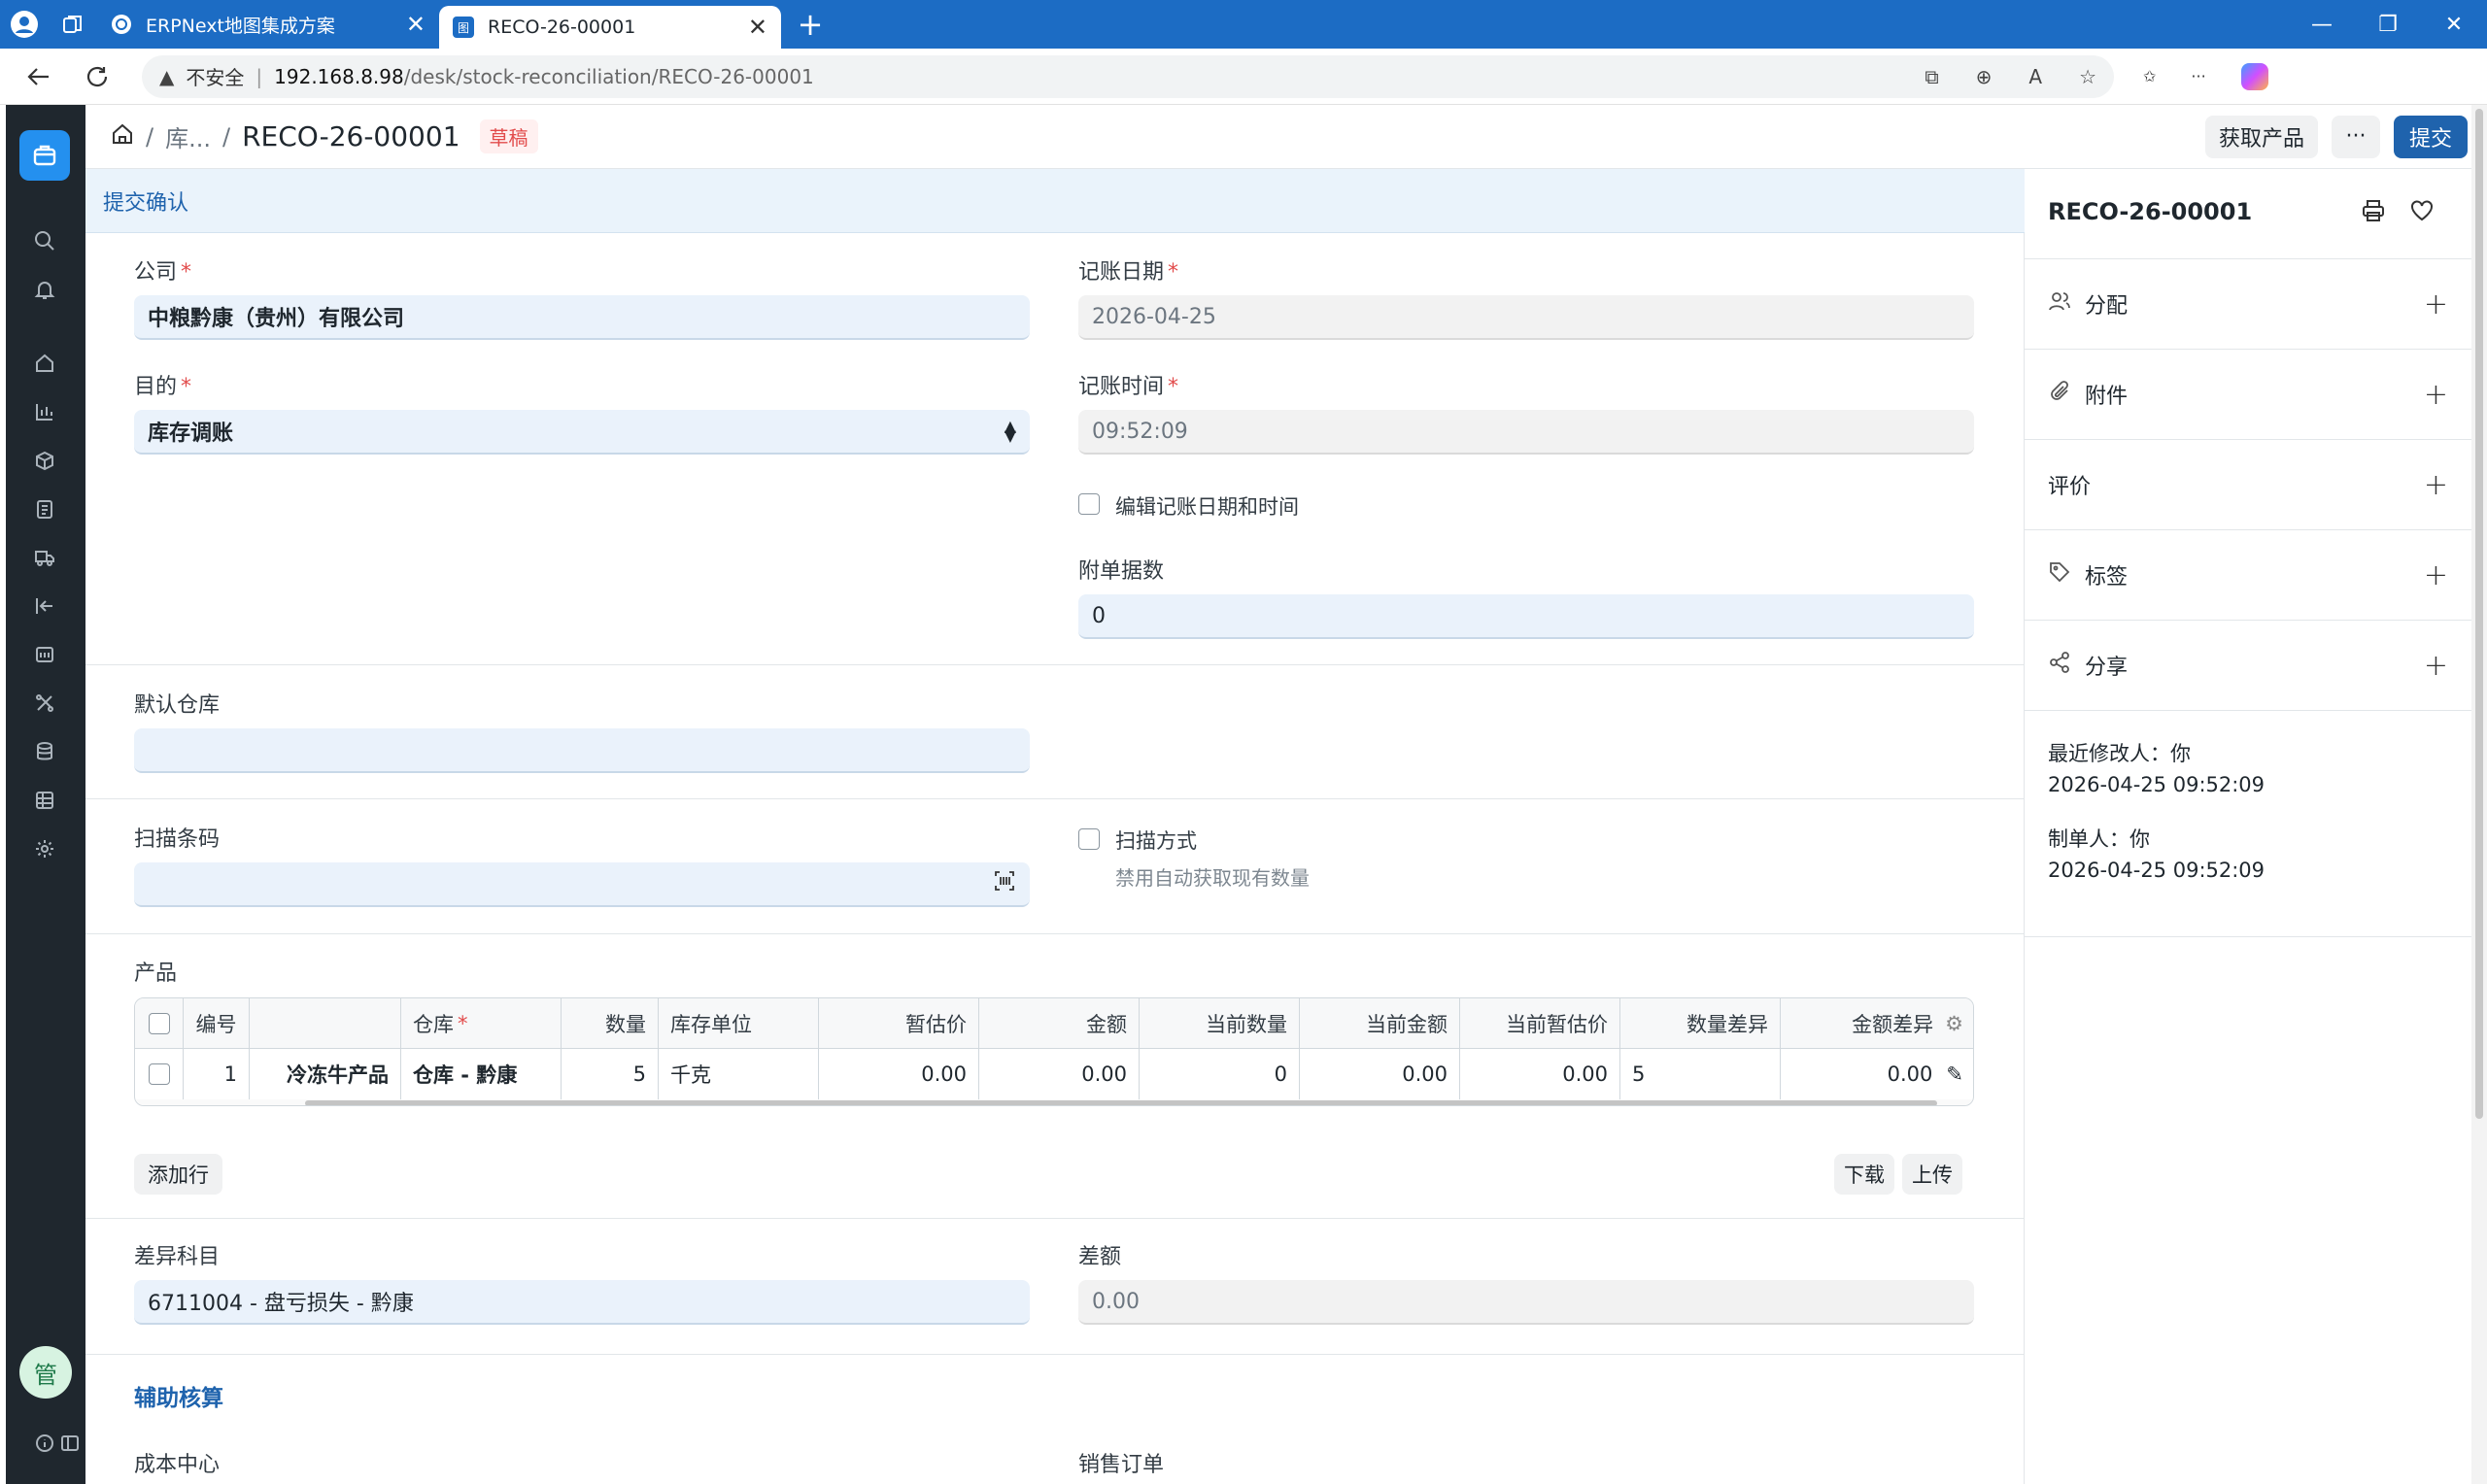  What do you see at coordinates (2059, 304) in the screenshot?
I see `users-icon` at bounding box center [2059, 304].